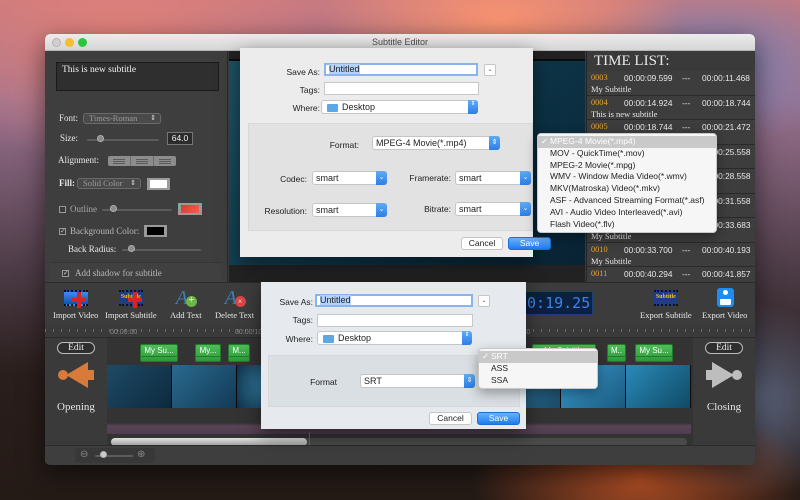  What do you see at coordinates (726, 127) in the screenshot?
I see `end-time: 00:00:21.472` at bounding box center [726, 127].